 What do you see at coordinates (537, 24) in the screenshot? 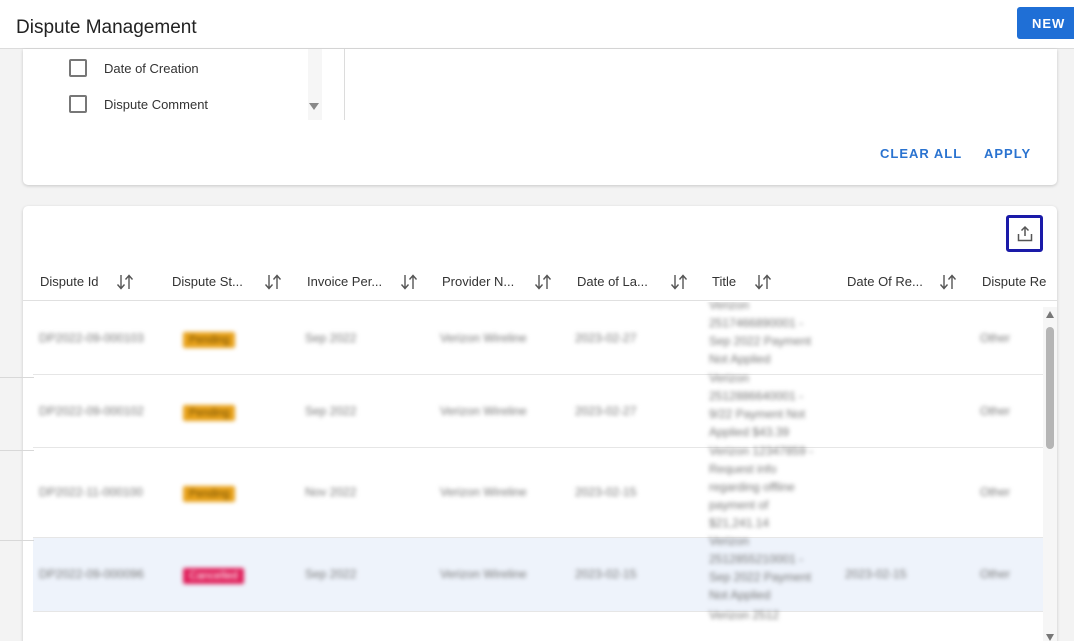
I see `page-header: Dispute Management NEW` at bounding box center [537, 24].